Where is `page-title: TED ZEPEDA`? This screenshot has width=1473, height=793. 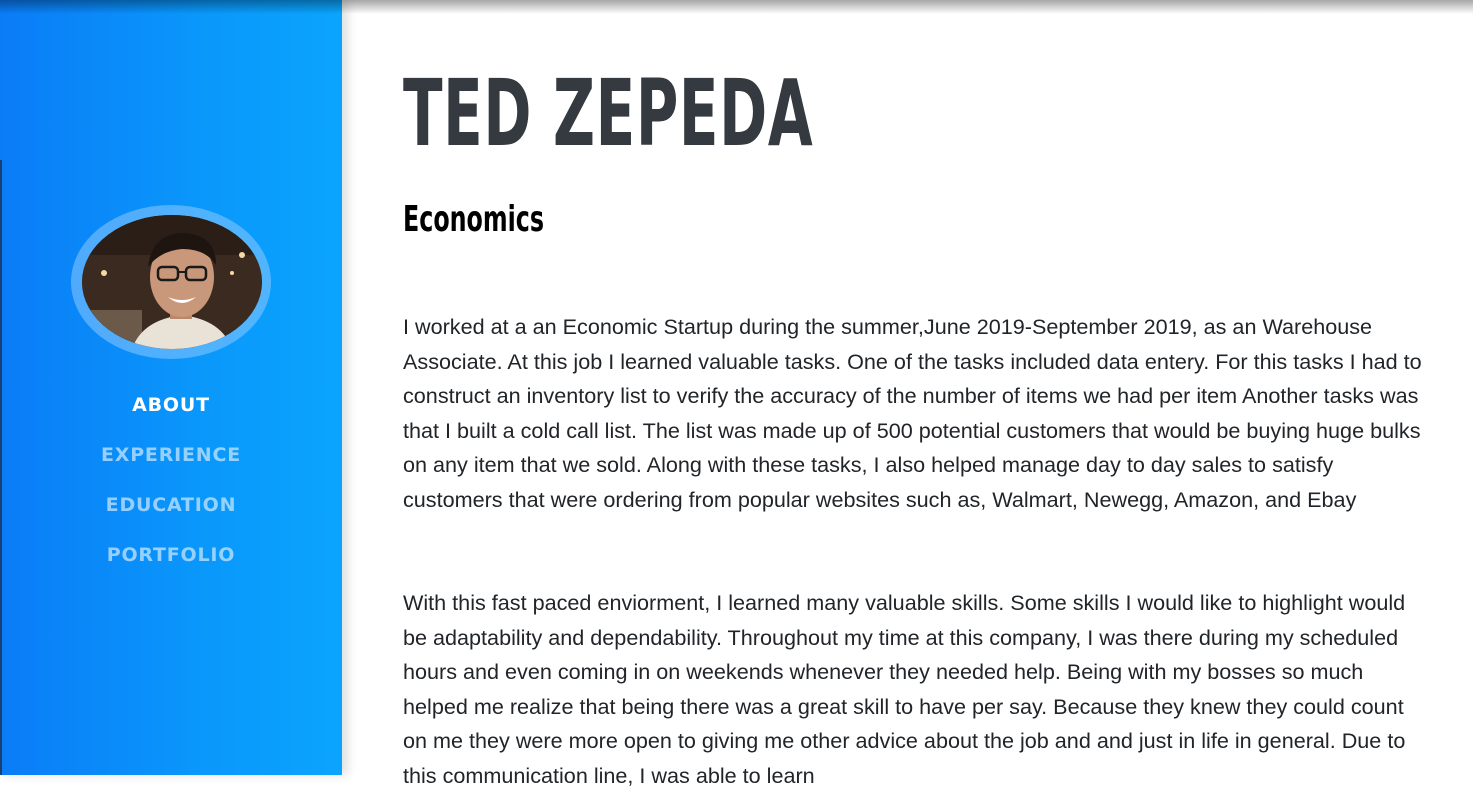
page-title: TED ZEPEDA is located at coordinates (608, 113).